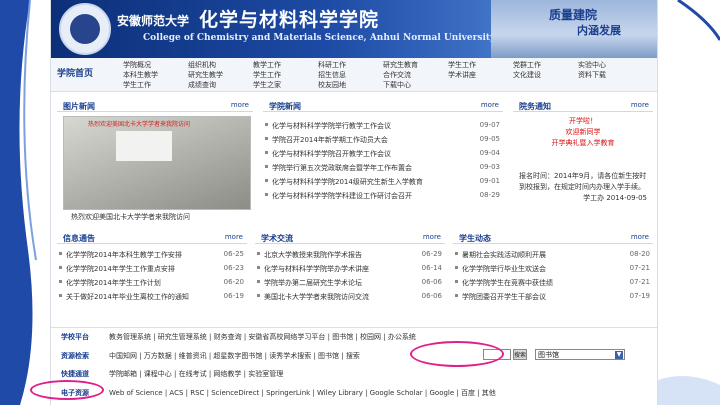 This screenshot has width=720, height=405. I want to click on list-item: 化学学院2014年学生工作重点安排 06-23, so click(152, 268).